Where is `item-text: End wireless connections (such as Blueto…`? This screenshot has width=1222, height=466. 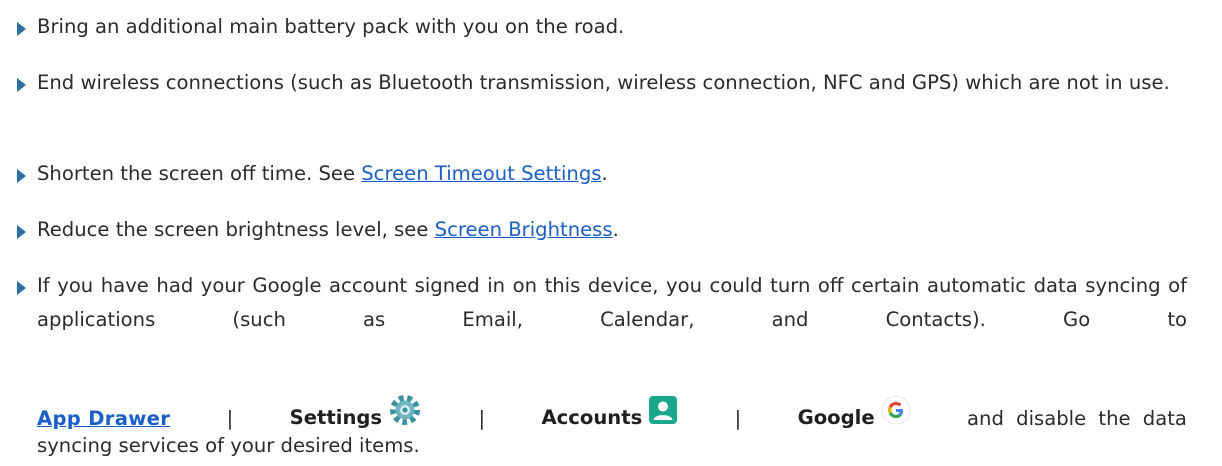
item-text: End wireless connections (such as Blueto… is located at coordinates (603, 82).